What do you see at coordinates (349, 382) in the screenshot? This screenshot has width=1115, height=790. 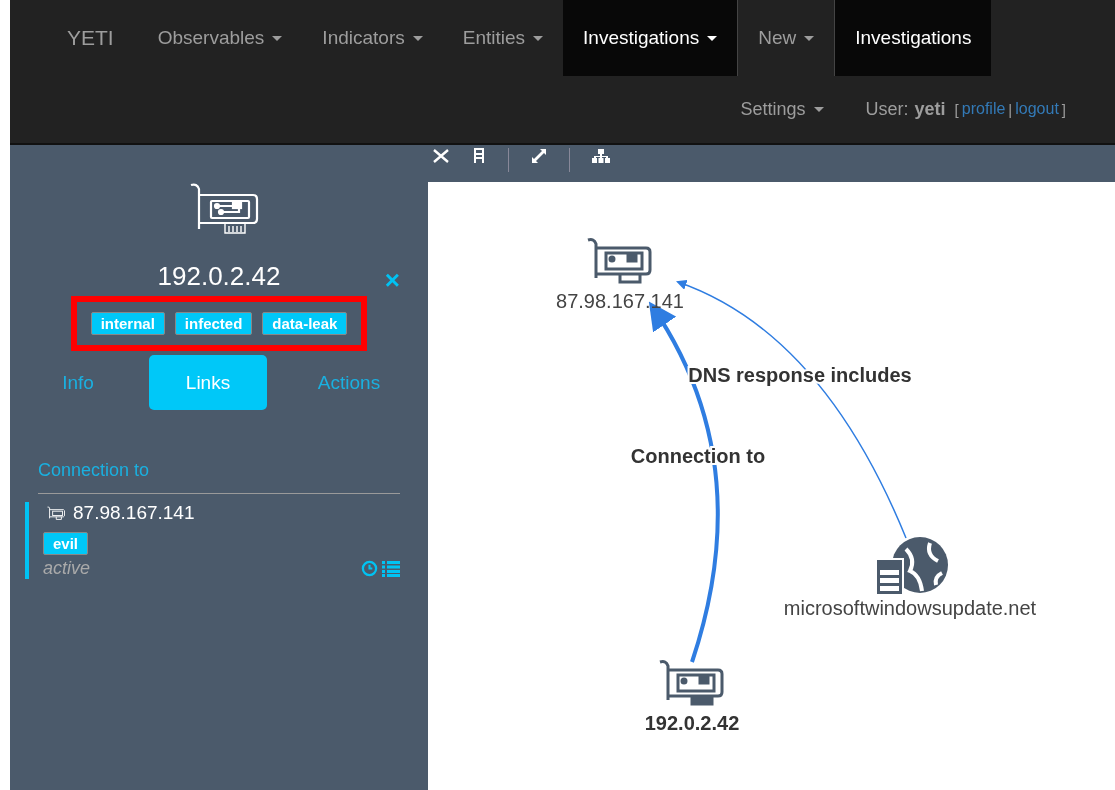 I see `tab: Actions` at bounding box center [349, 382].